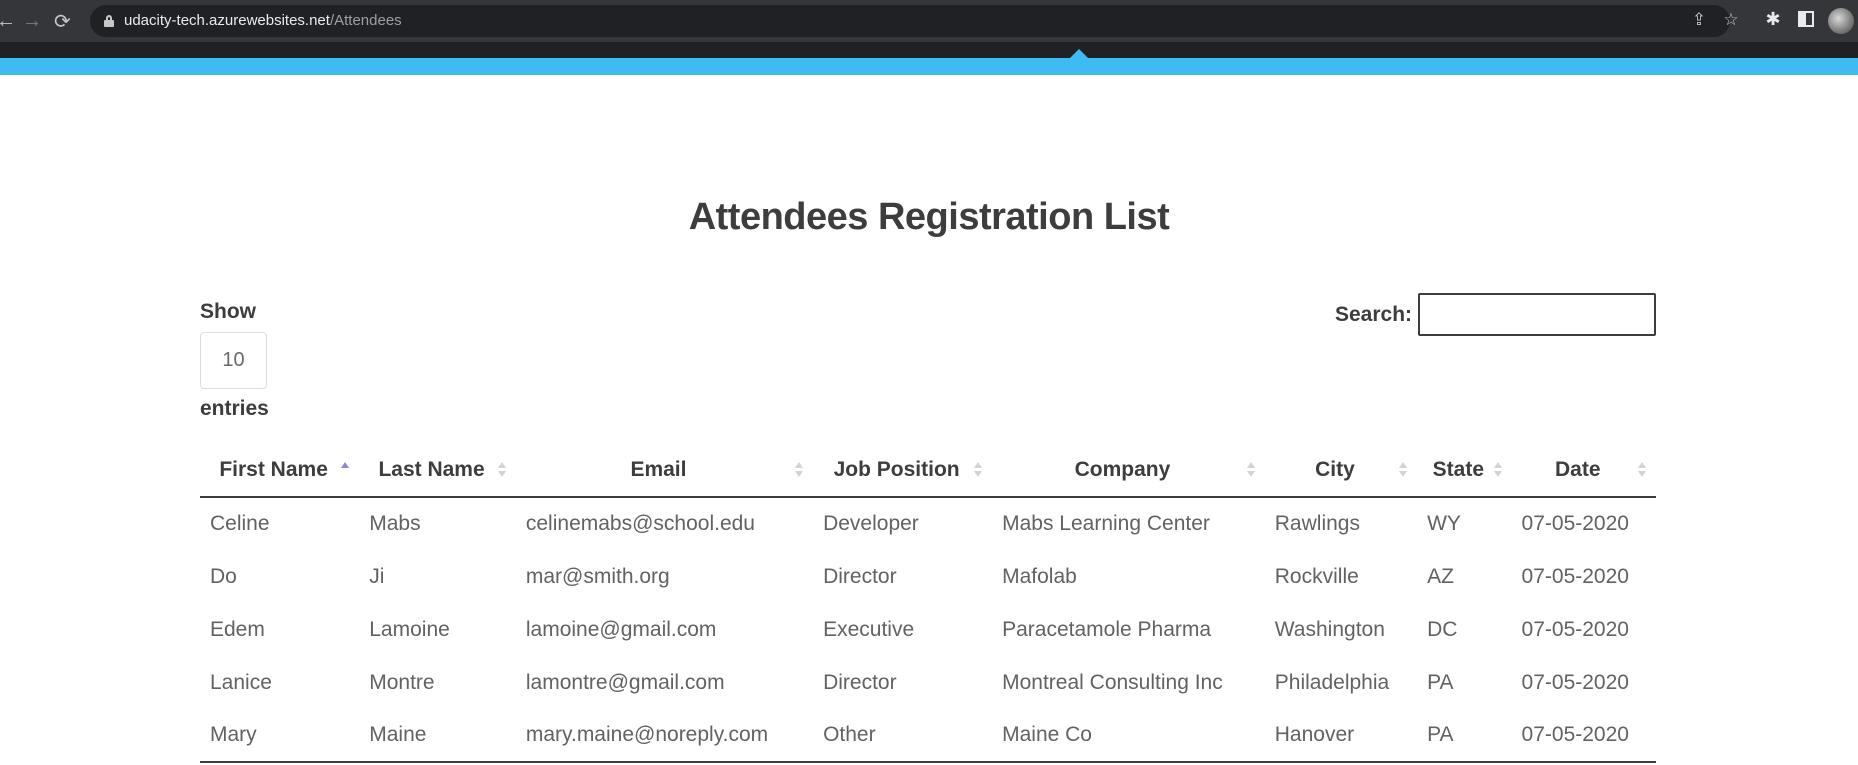  I want to click on column-header-state: State, so click(1464, 470).